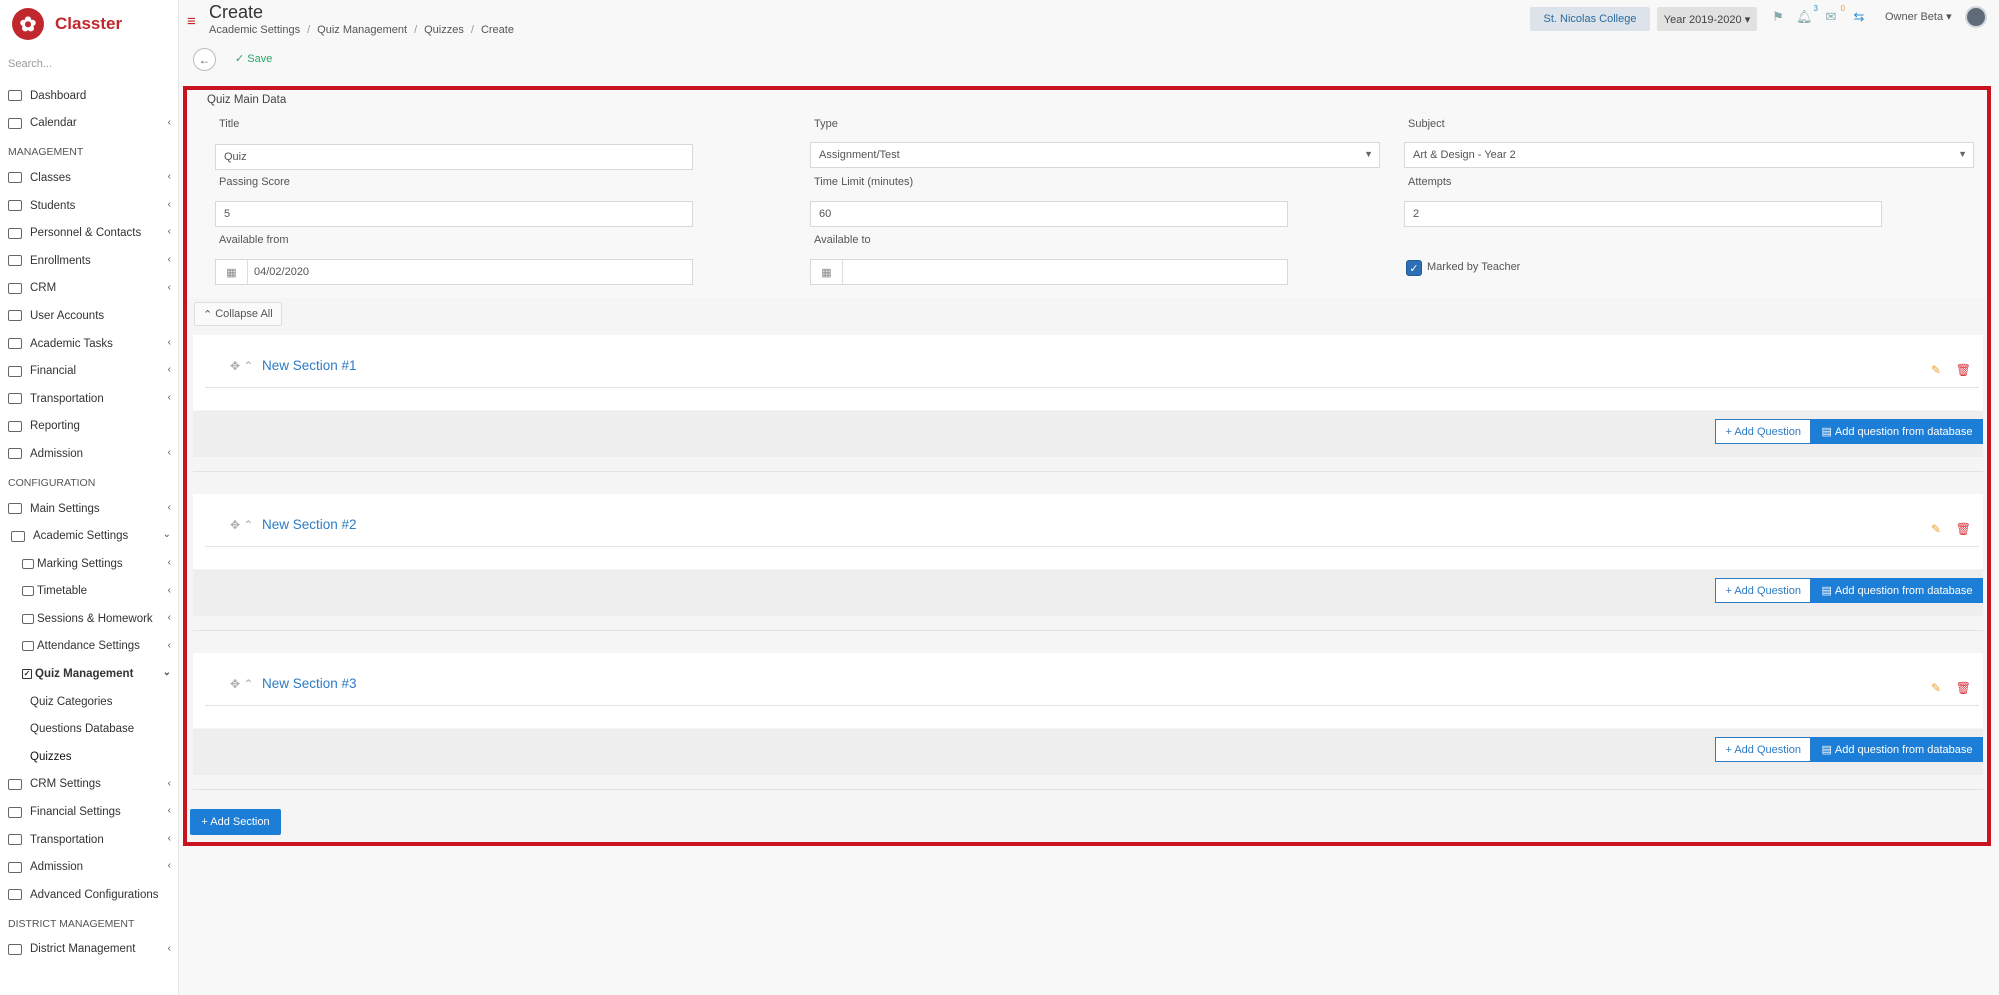 This screenshot has height=995, width=1999. I want to click on sidebar-item-transportation: Transportation ‹, so click(89, 399).